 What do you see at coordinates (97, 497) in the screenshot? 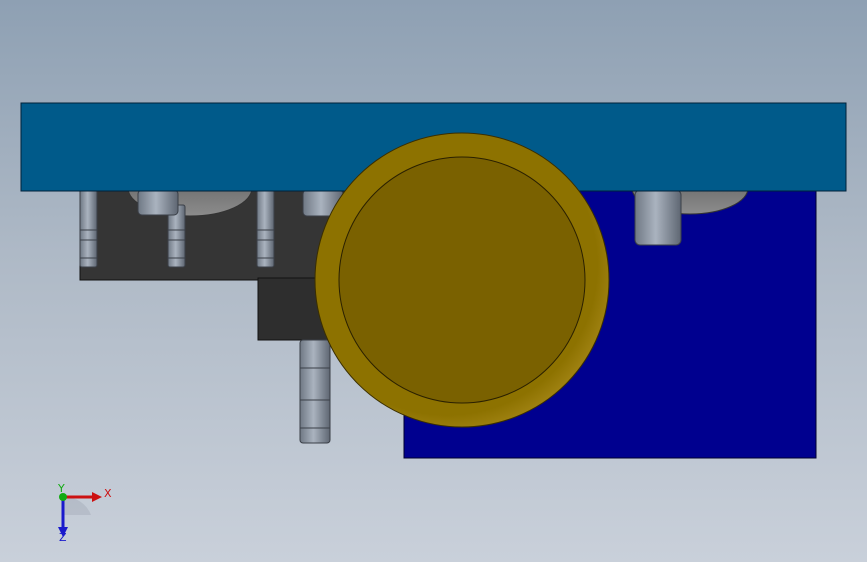
I see `x-axis-arrow-icon` at bounding box center [97, 497].